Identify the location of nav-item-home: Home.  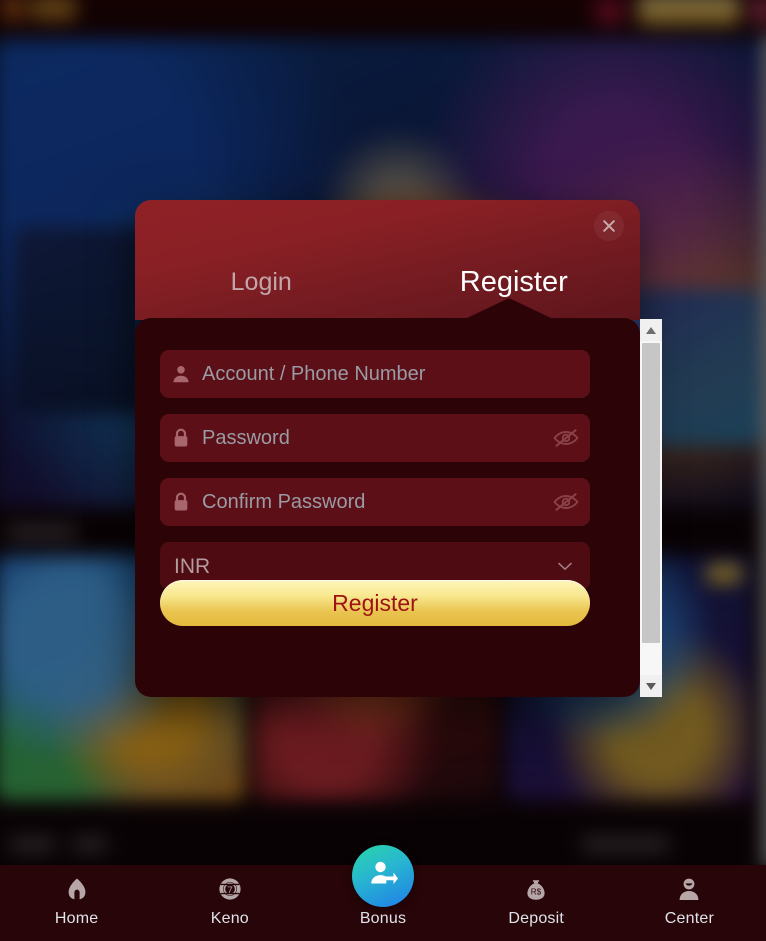
(76, 903).